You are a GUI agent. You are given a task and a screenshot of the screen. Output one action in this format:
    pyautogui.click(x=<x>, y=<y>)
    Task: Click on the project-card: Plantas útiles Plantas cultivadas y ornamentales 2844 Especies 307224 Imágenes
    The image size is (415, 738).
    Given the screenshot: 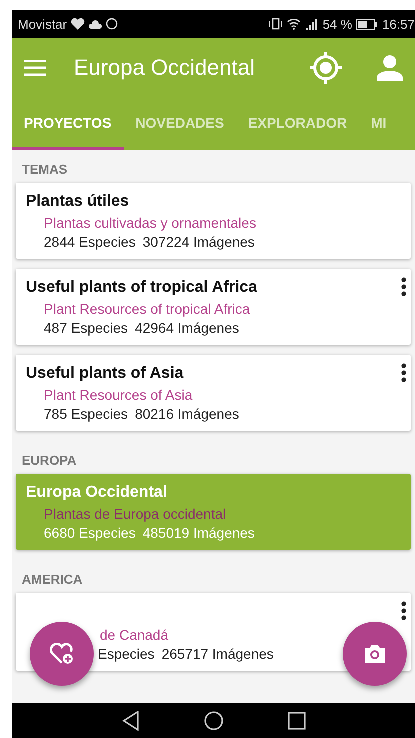 What is the action you would take?
    pyautogui.click(x=213, y=221)
    